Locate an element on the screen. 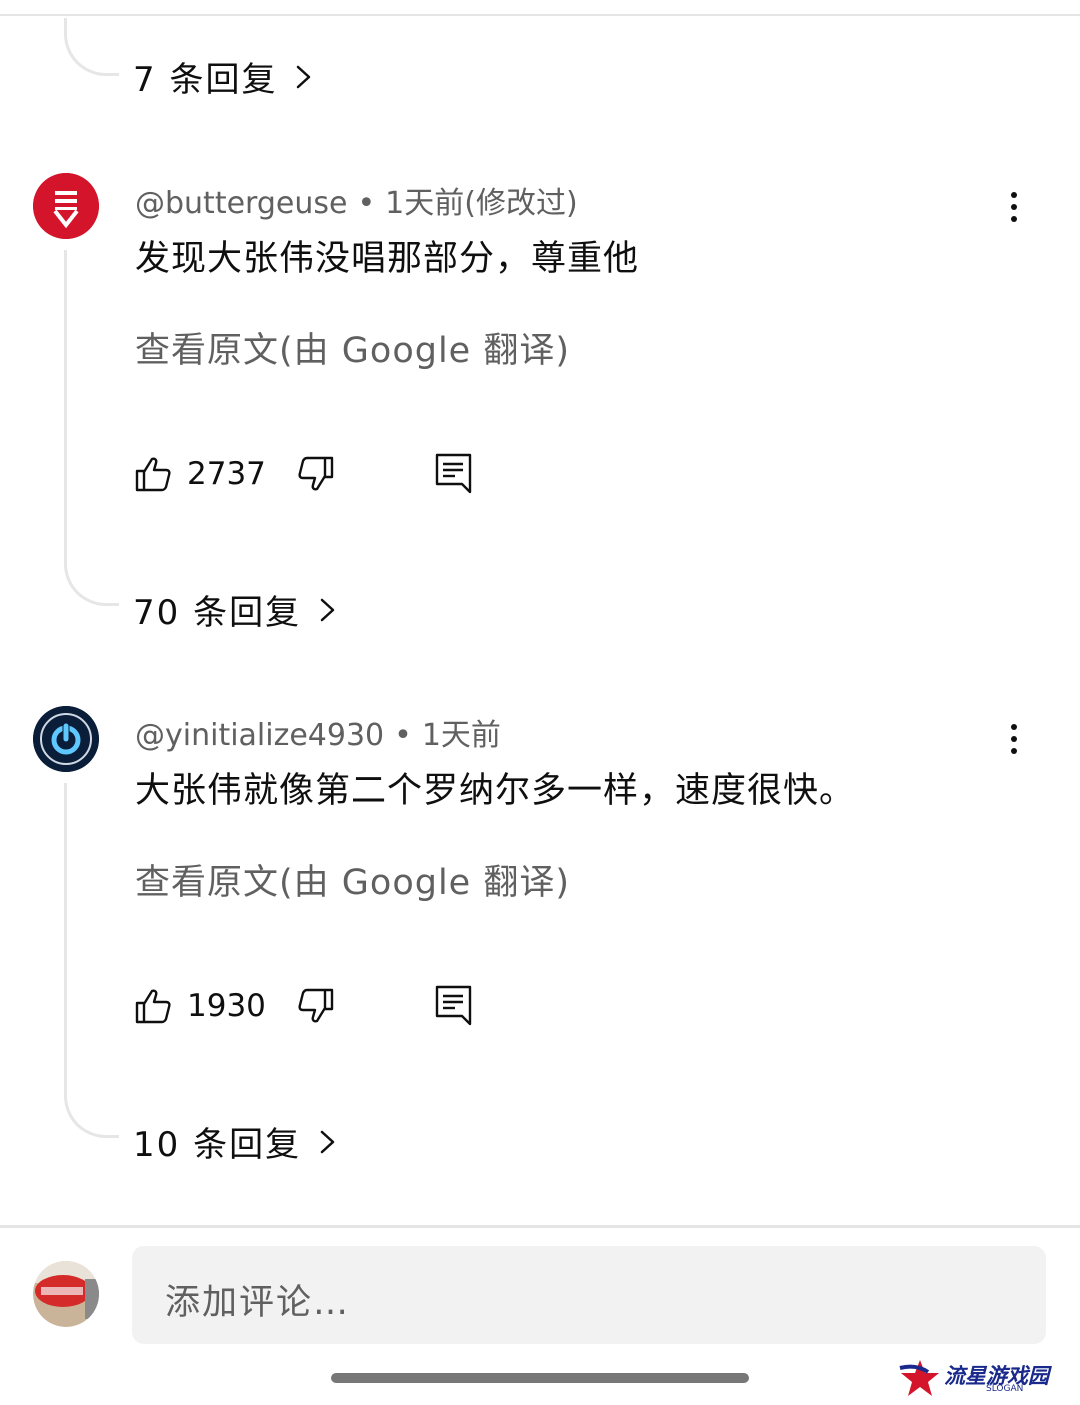  replies-label: 10 条回复 is located at coordinates (217, 1145).